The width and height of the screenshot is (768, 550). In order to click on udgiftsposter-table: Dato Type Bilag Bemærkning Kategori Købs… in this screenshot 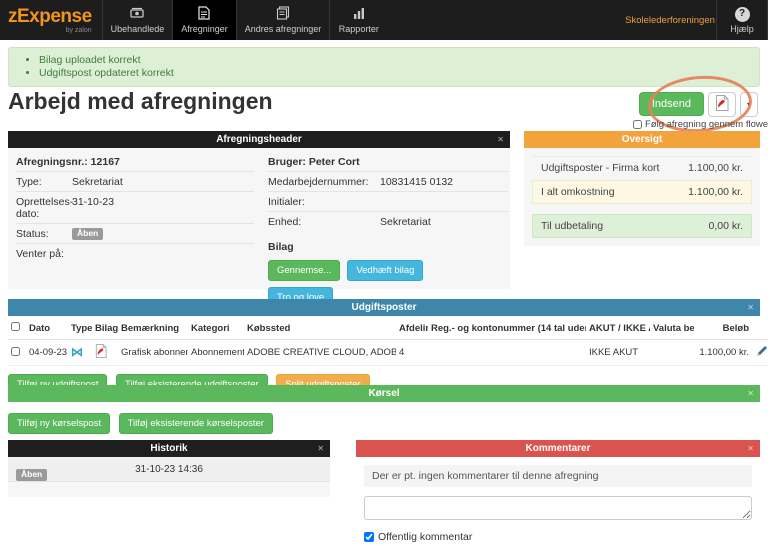, I will do `click(388, 341)`.